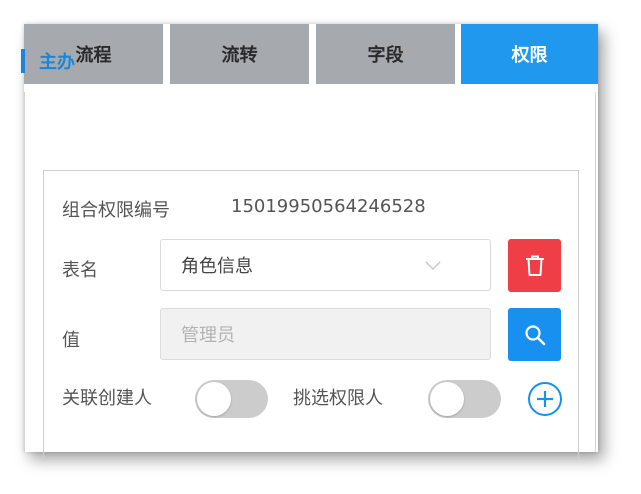  What do you see at coordinates (239, 54) in the screenshot?
I see `tab-flow: 流转` at bounding box center [239, 54].